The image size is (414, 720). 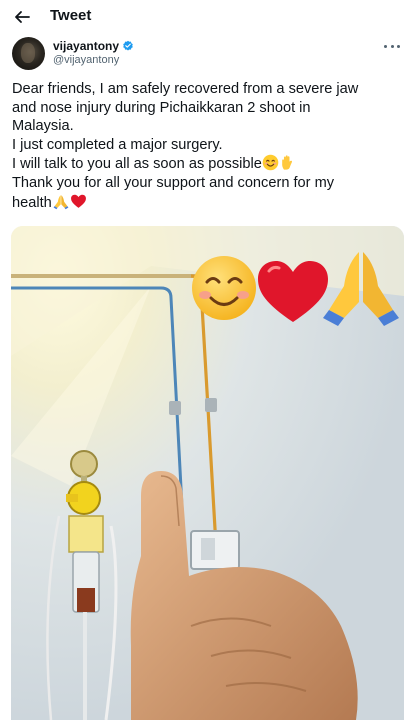 I want to click on author-name-row: vijayantony, so click(x=93, y=46).